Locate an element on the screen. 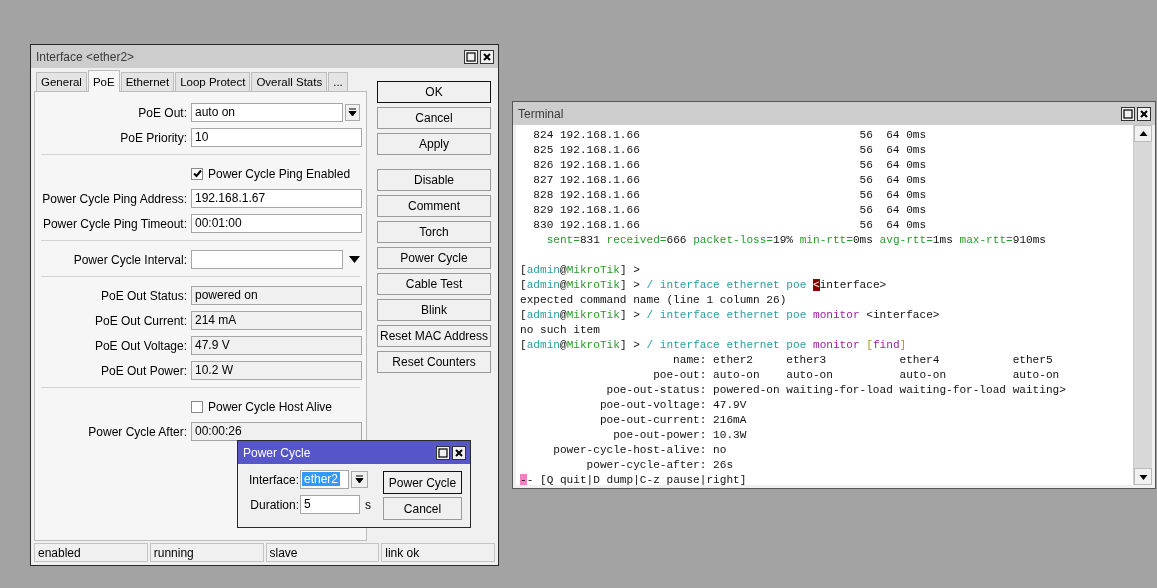 The image size is (1157, 588). checkbox-label: Power Cycle Ping Enabled is located at coordinates (279, 173).